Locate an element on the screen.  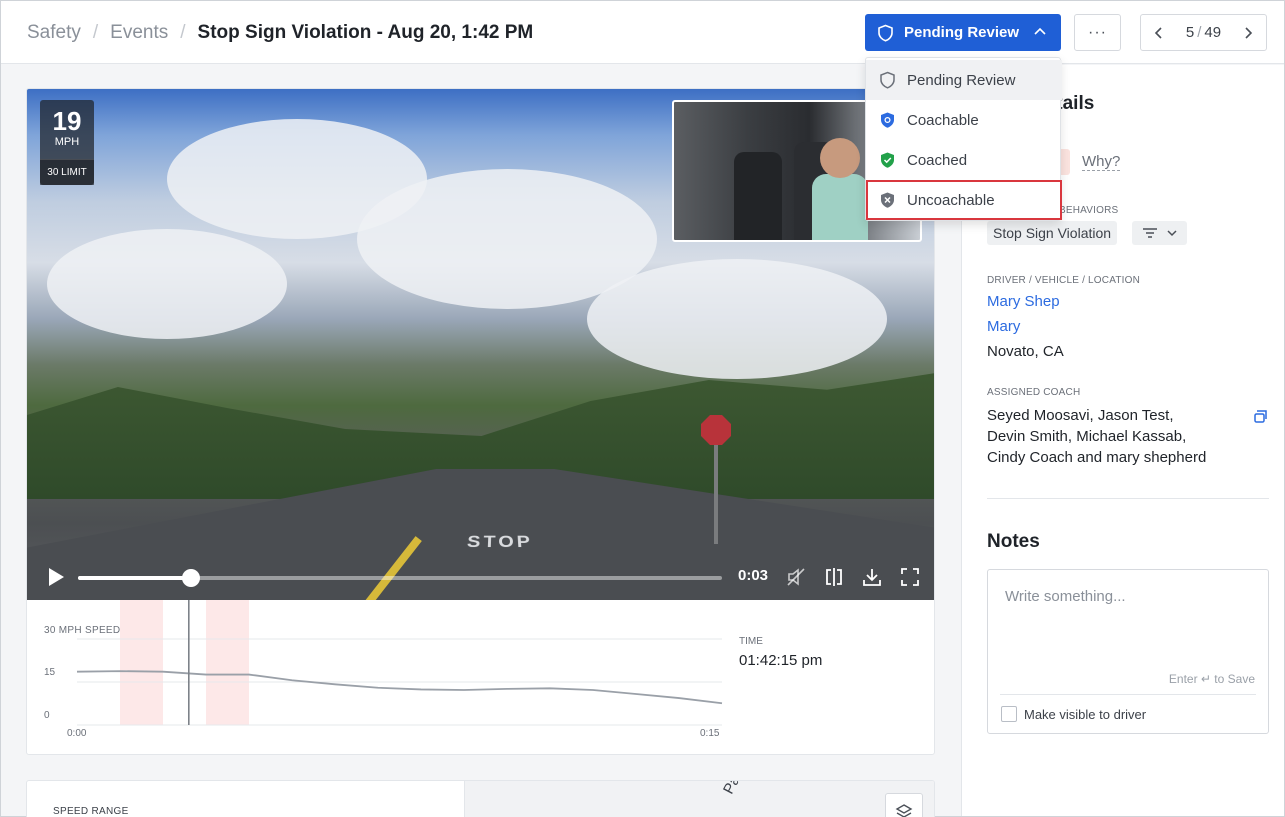
status-option-coachable: Coachable is located at coordinates (964, 120).